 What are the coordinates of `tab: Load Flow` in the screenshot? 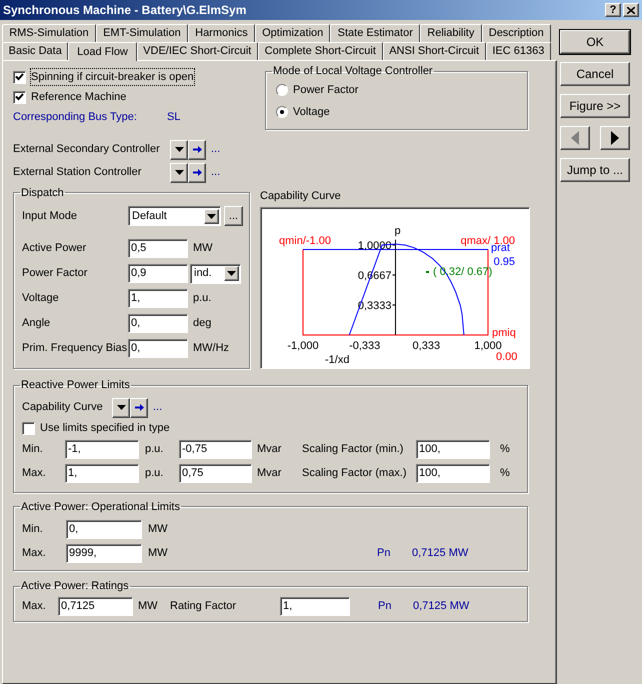 It's located at (102, 51).